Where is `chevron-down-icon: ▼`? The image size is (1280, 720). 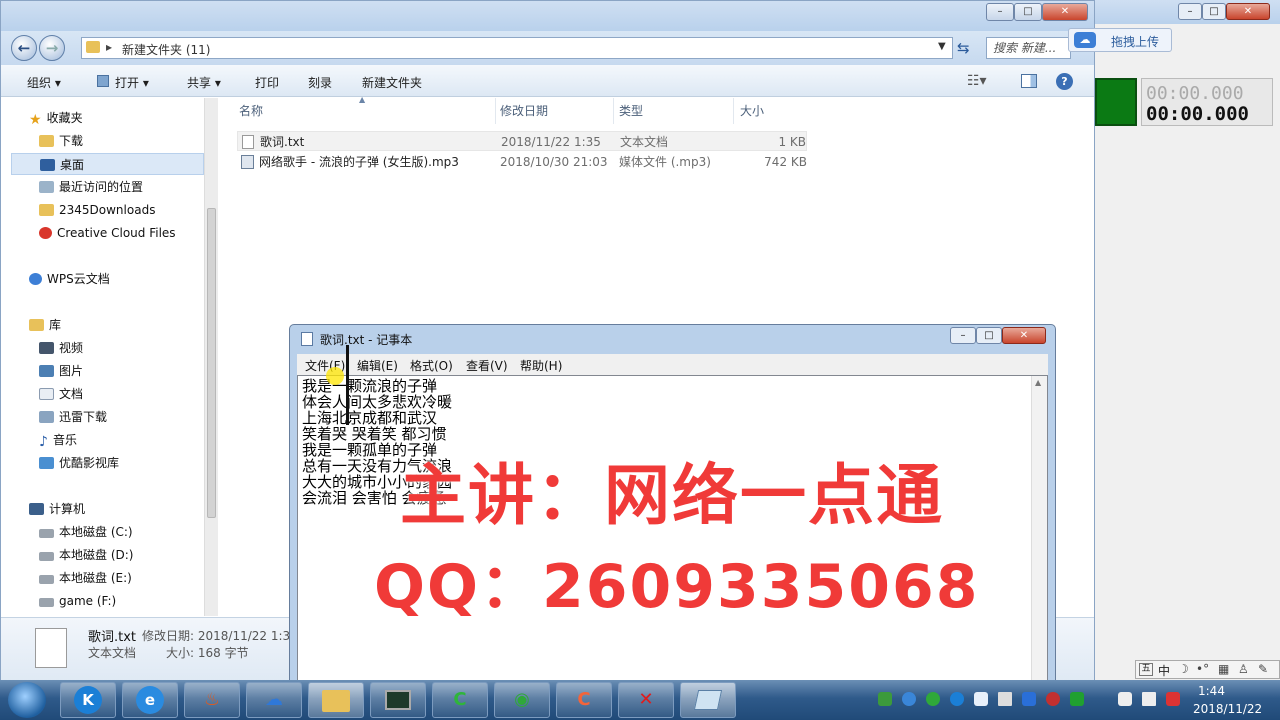
chevron-down-icon: ▼ is located at coordinates (942, 46).